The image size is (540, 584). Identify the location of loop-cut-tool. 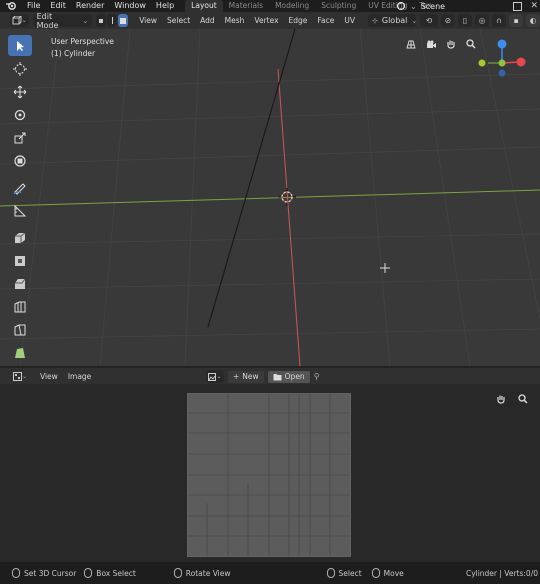
(20, 306).